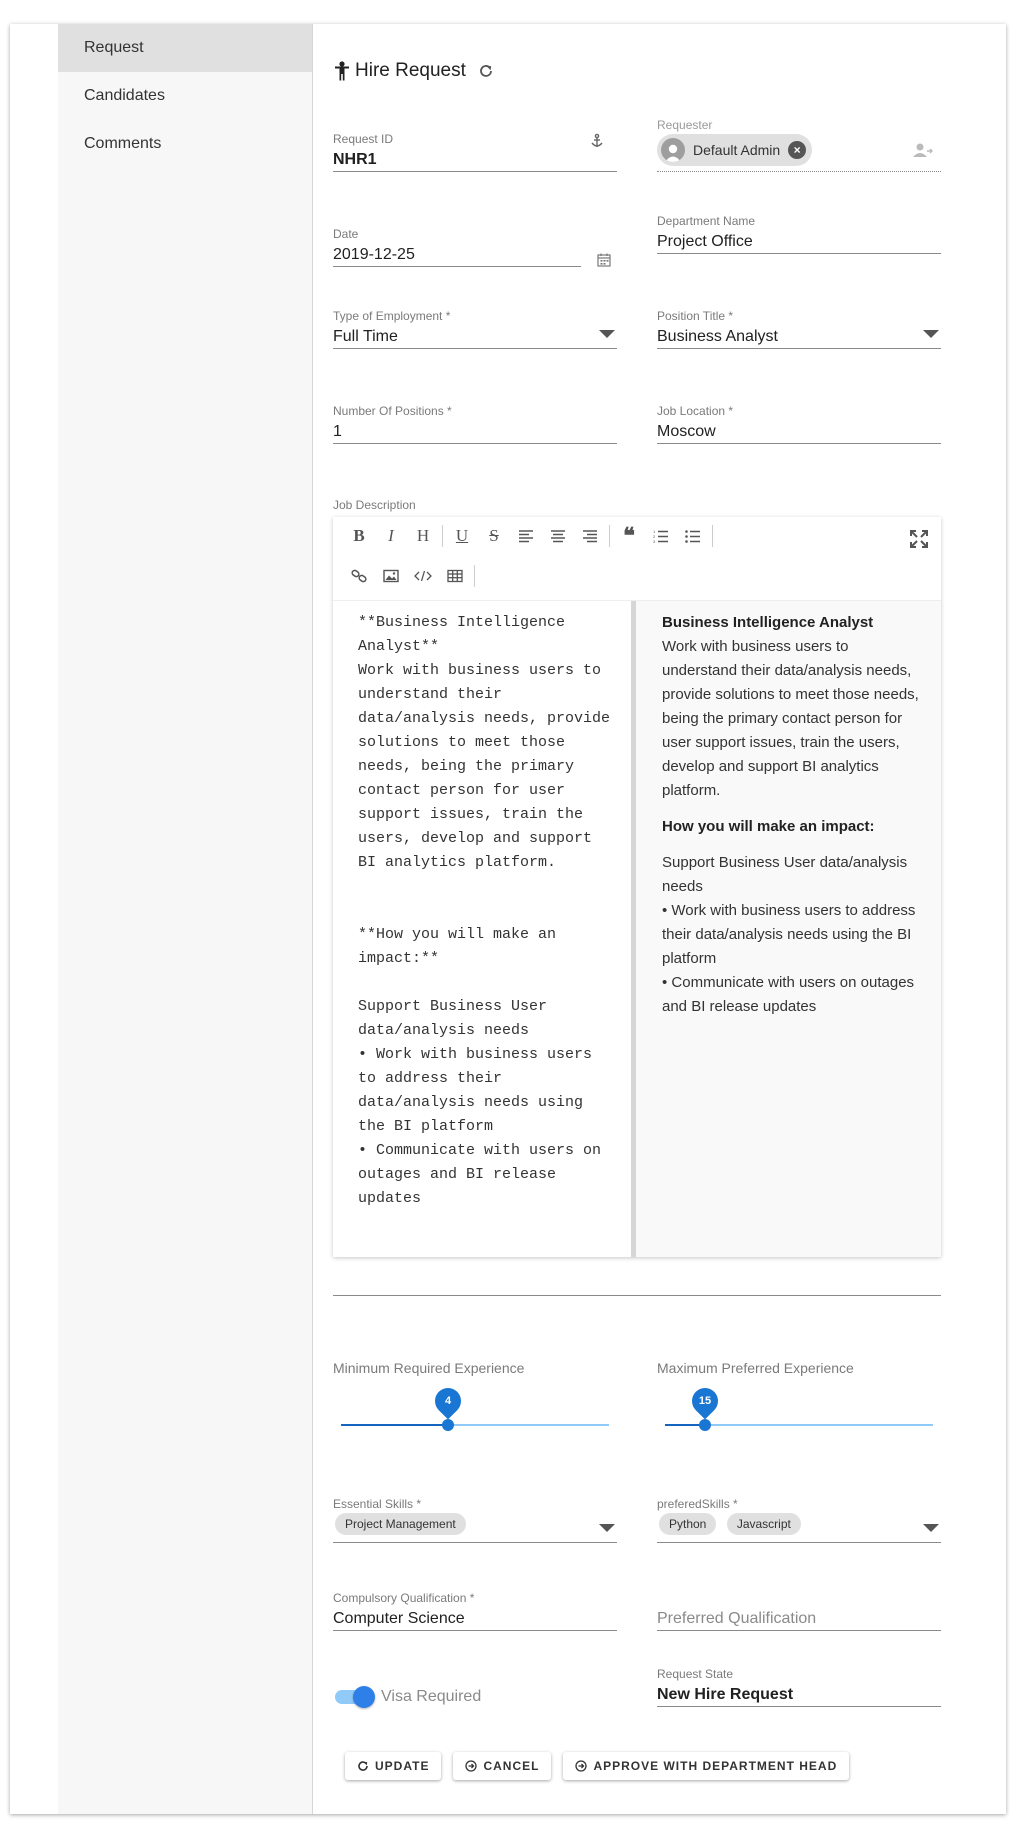 The height and width of the screenshot is (1838, 1016). What do you see at coordinates (799, 1406) in the screenshot?
I see `slider-track: 15` at bounding box center [799, 1406].